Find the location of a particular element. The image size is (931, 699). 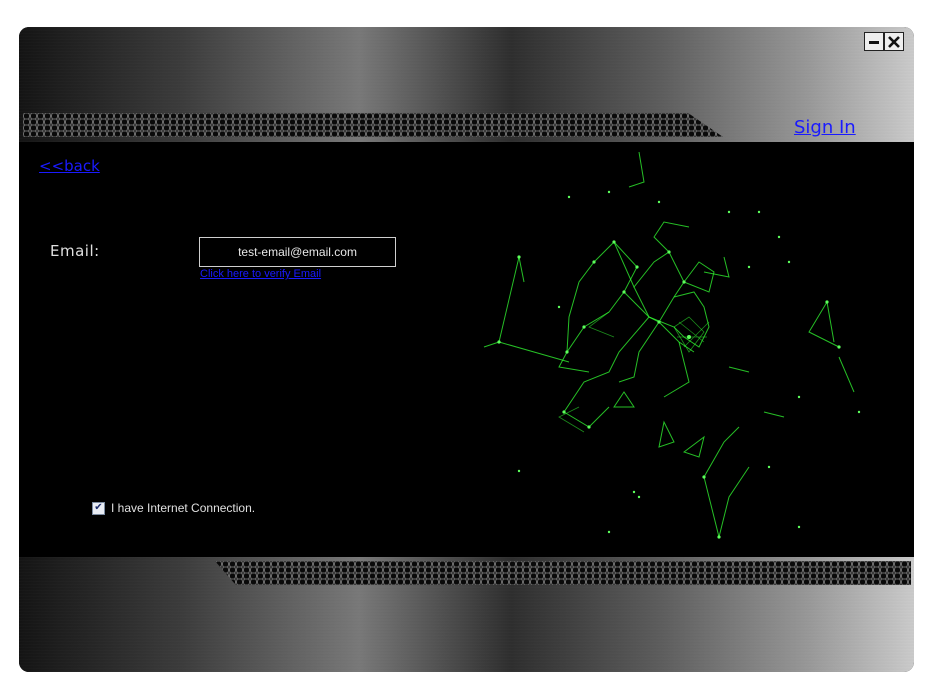

minimize-button is located at coordinates (874, 41).